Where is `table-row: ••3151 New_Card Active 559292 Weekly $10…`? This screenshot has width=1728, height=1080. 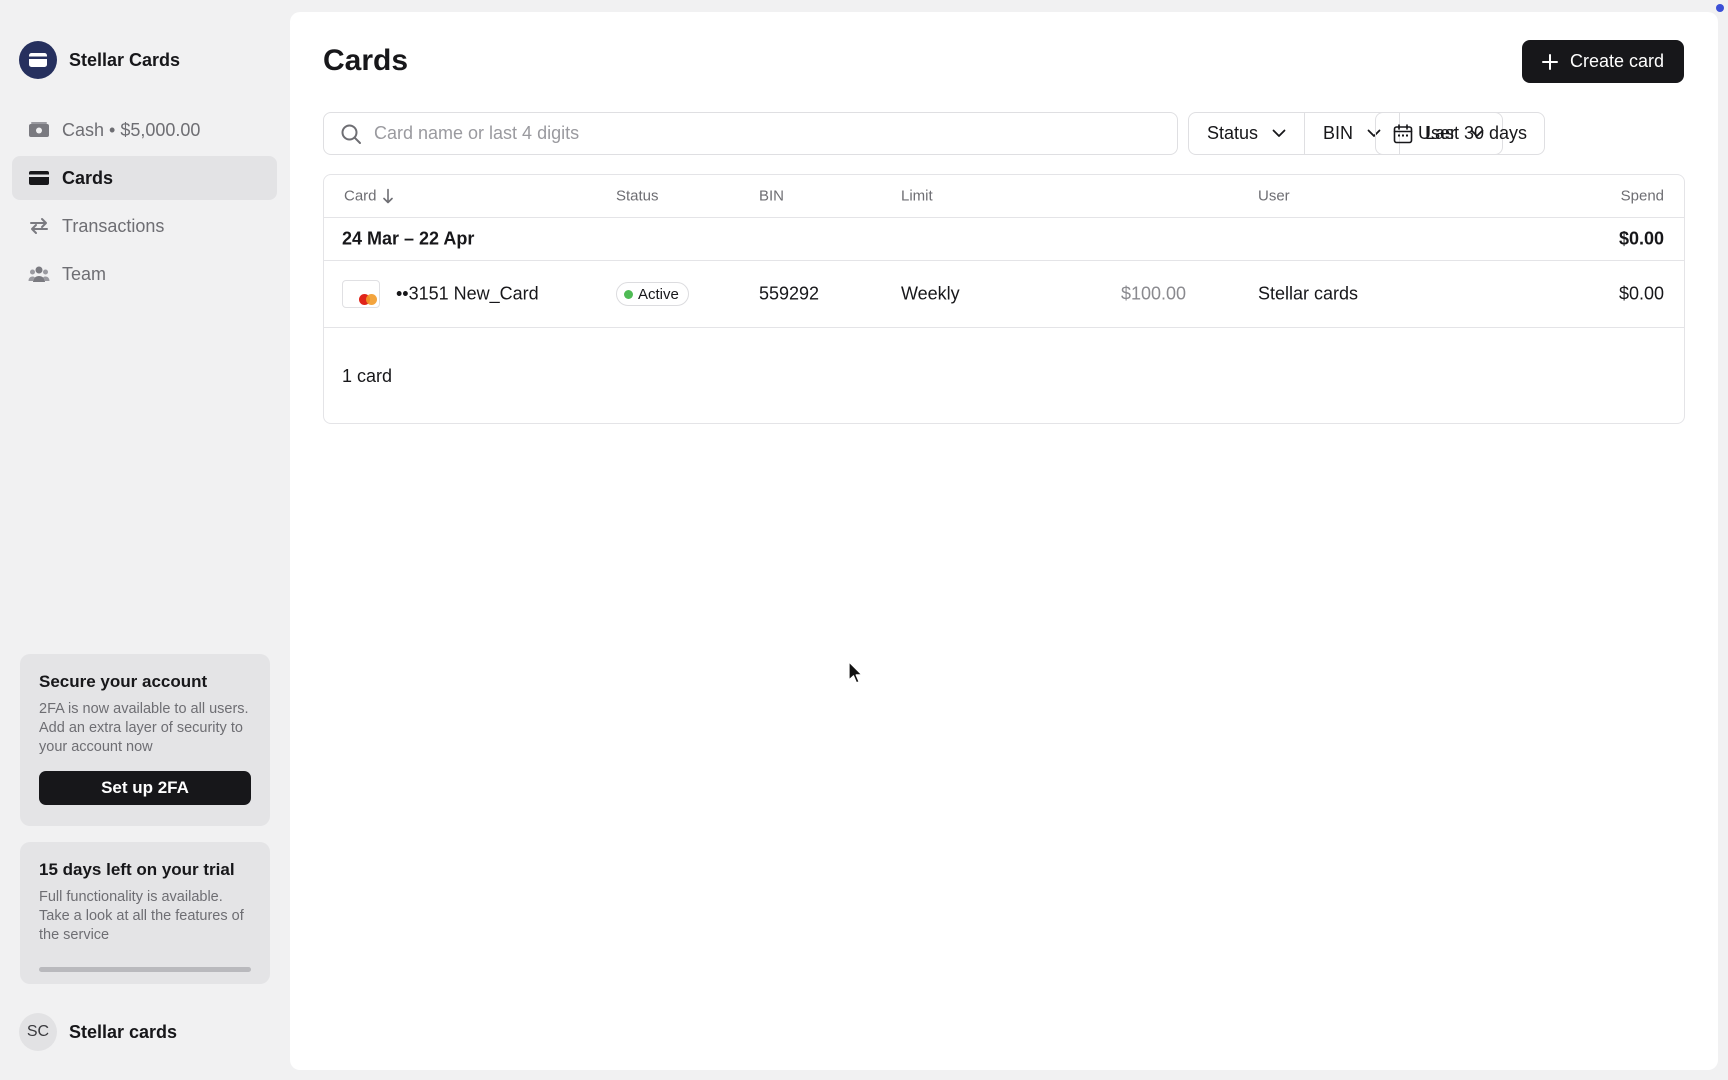
table-row: ••3151 New_Card Active 559292 Weekly $10… is located at coordinates (1004, 294).